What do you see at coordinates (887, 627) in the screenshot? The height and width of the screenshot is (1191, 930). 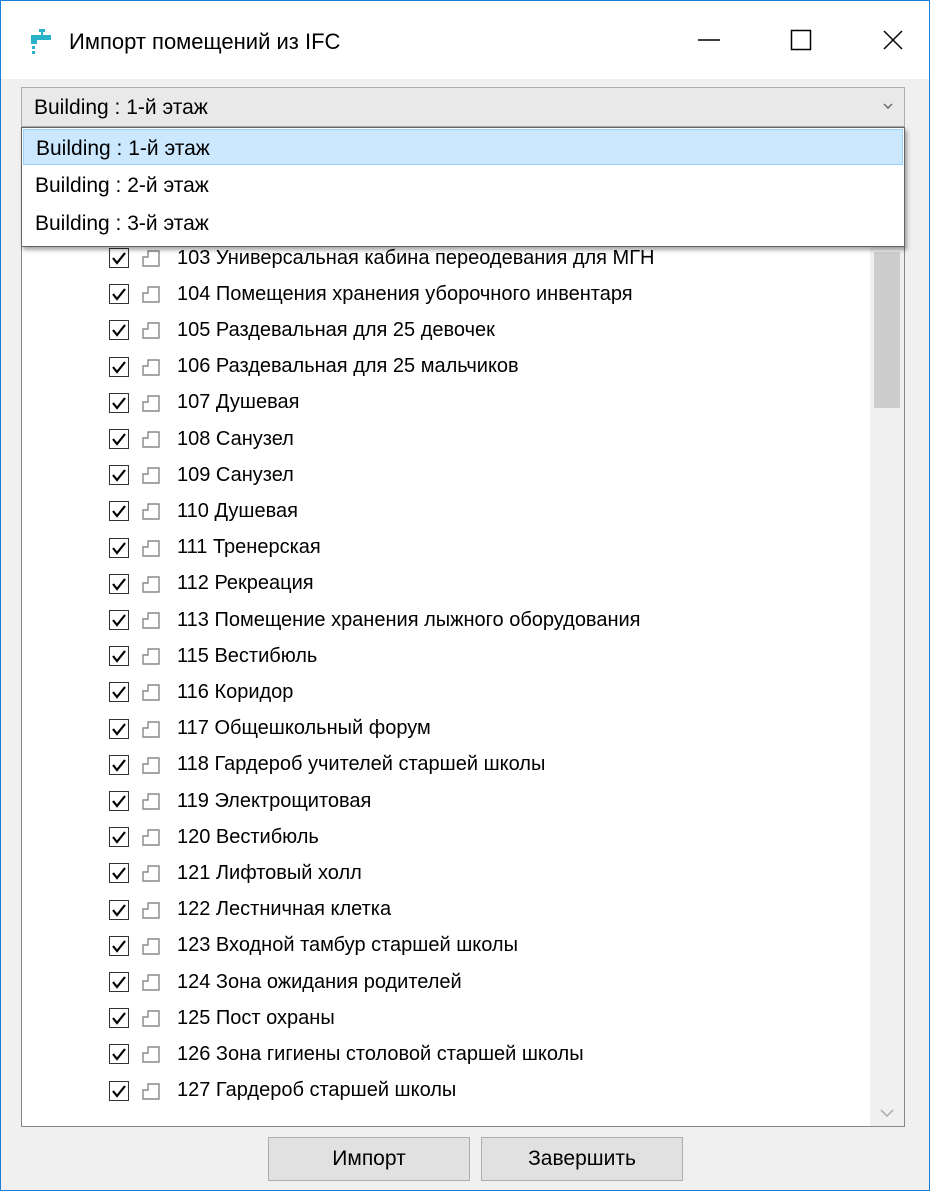 I see `vertical-scrollbar` at bounding box center [887, 627].